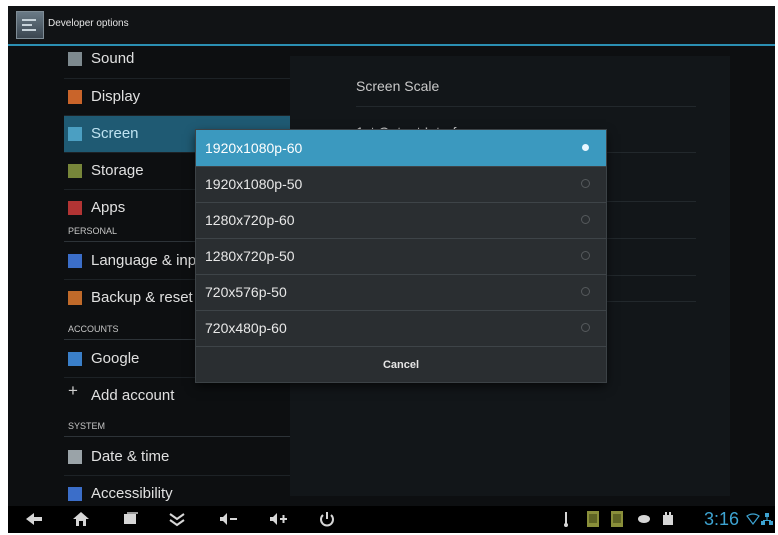 The height and width of the screenshot is (535, 778). I want to click on clock: 3:16, so click(721, 519).